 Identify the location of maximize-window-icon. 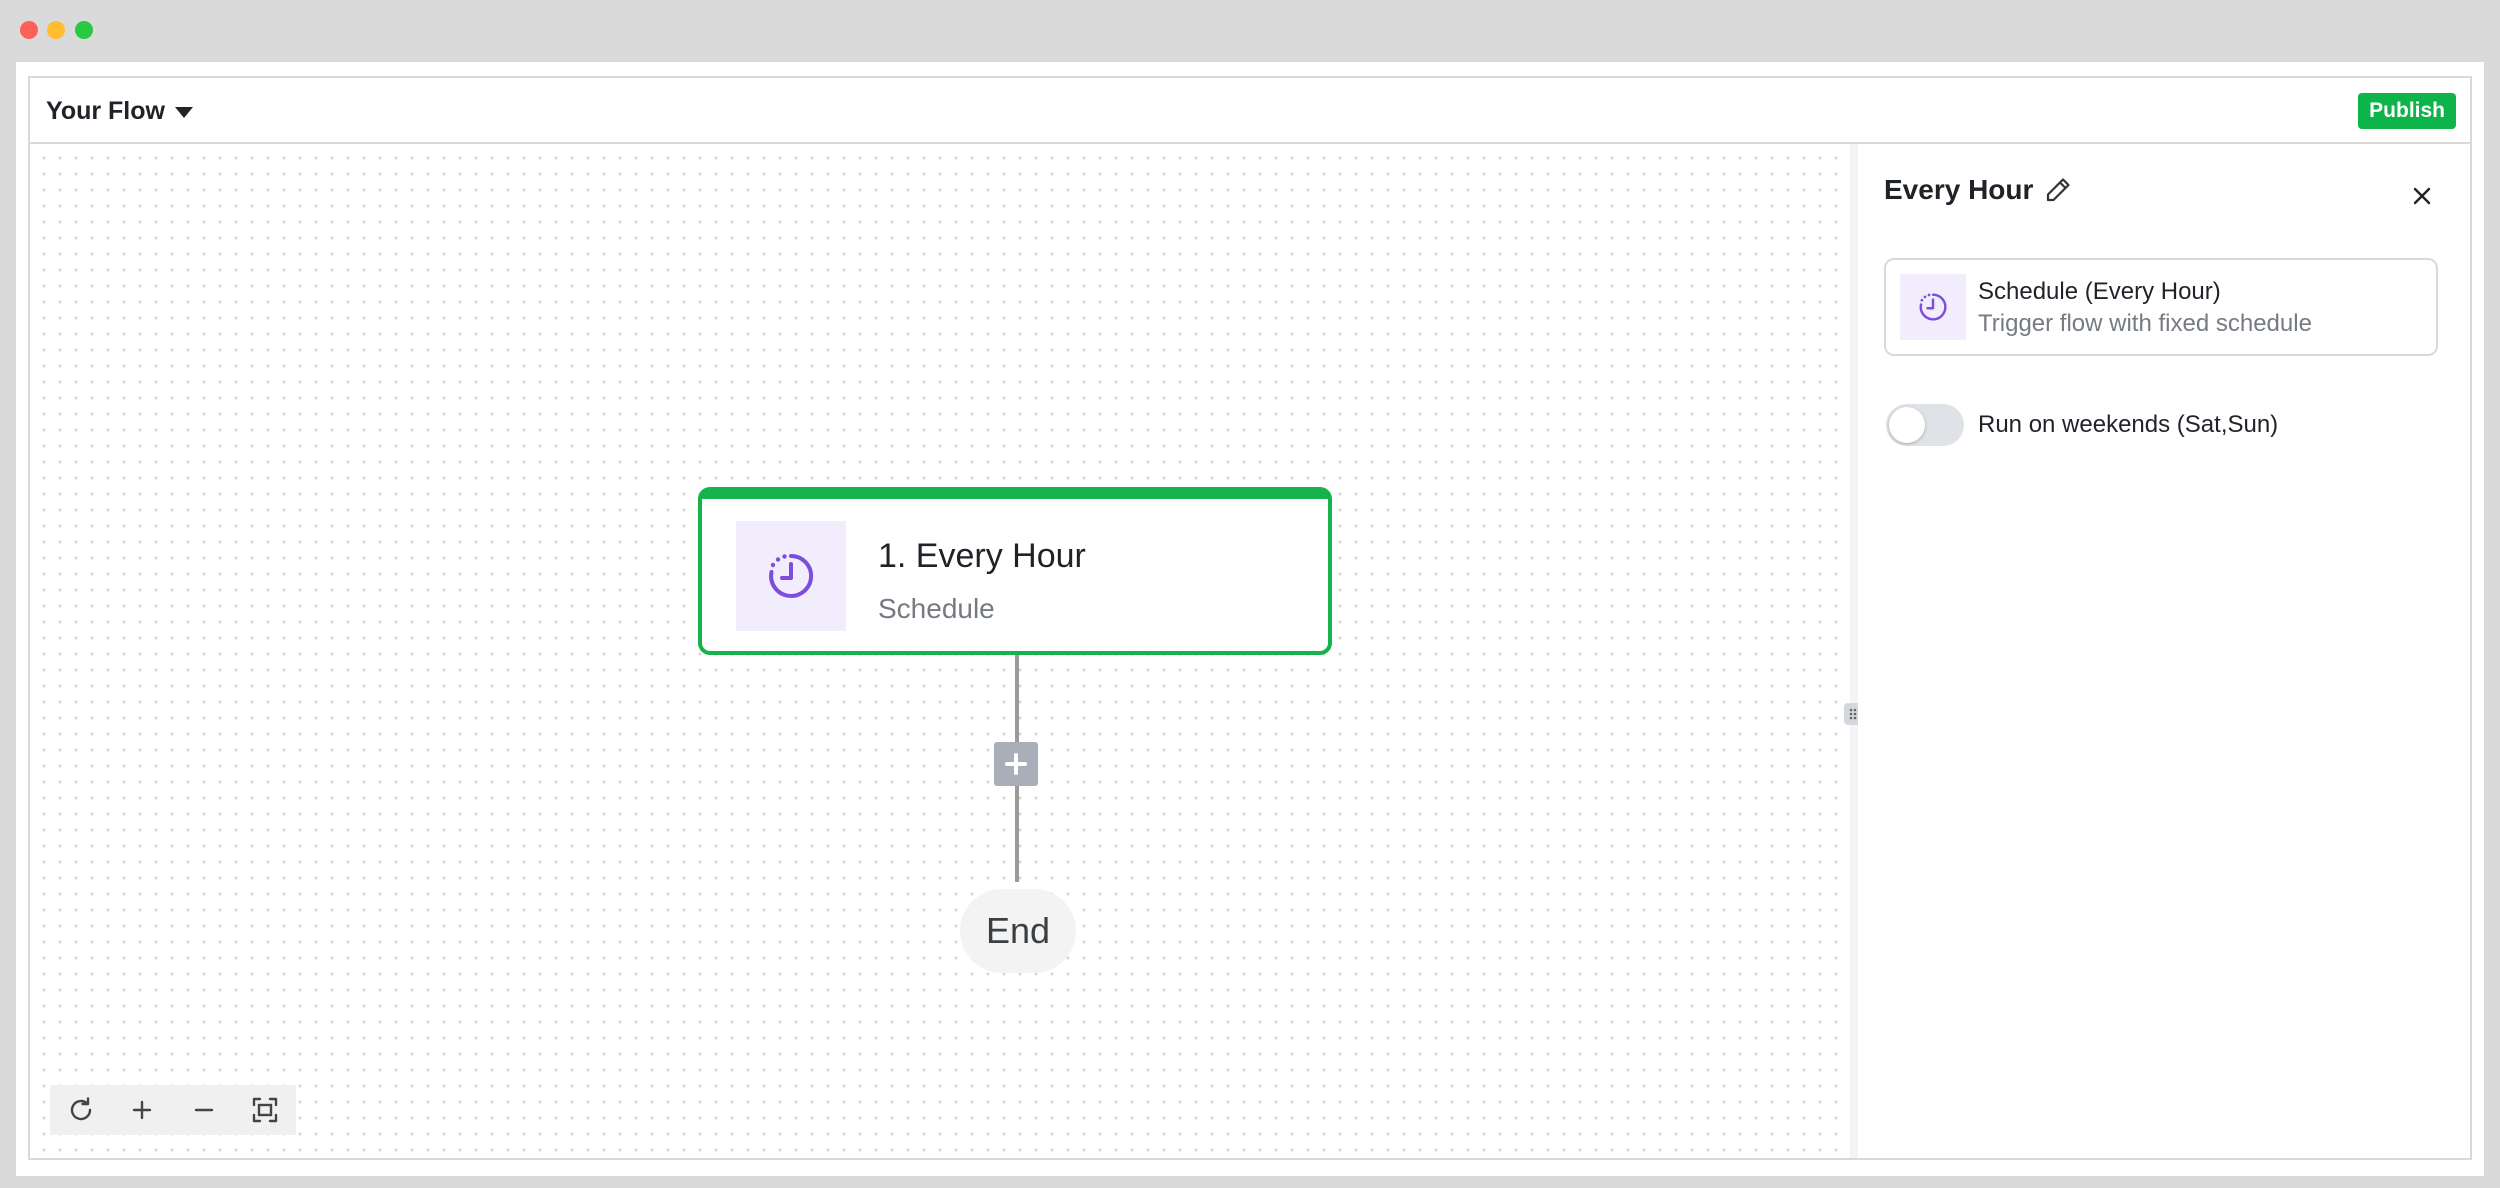
(84, 30).